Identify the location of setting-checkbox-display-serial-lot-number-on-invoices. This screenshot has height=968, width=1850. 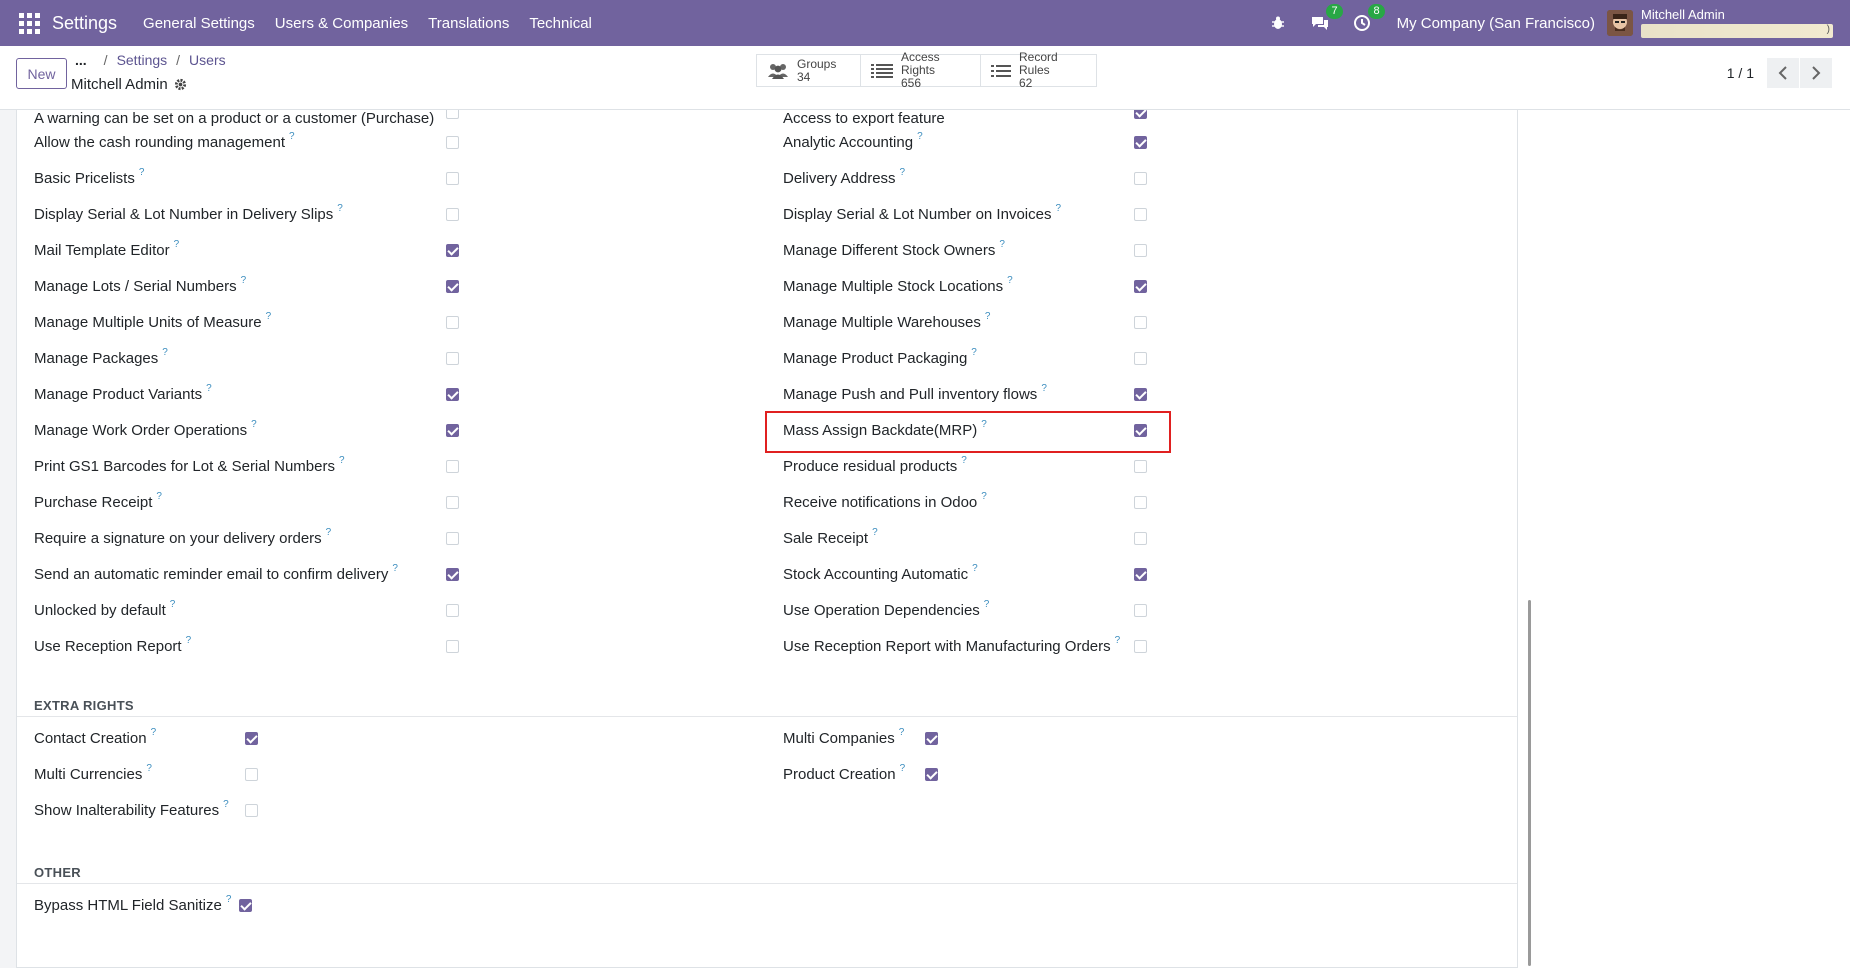
(1140, 214).